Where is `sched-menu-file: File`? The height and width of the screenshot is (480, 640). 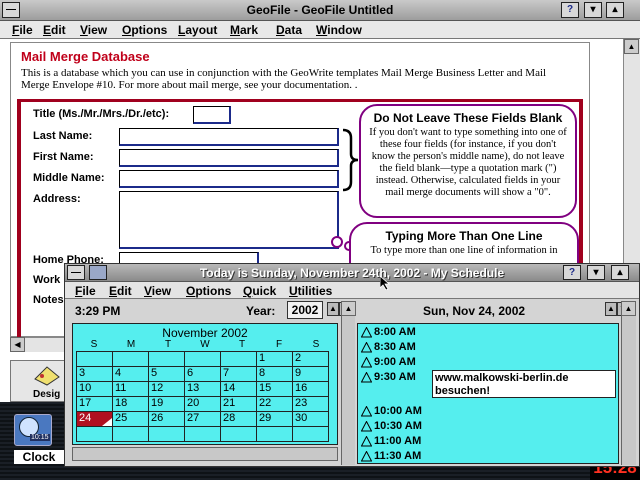 sched-menu-file: File is located at coordinates (85, 291).